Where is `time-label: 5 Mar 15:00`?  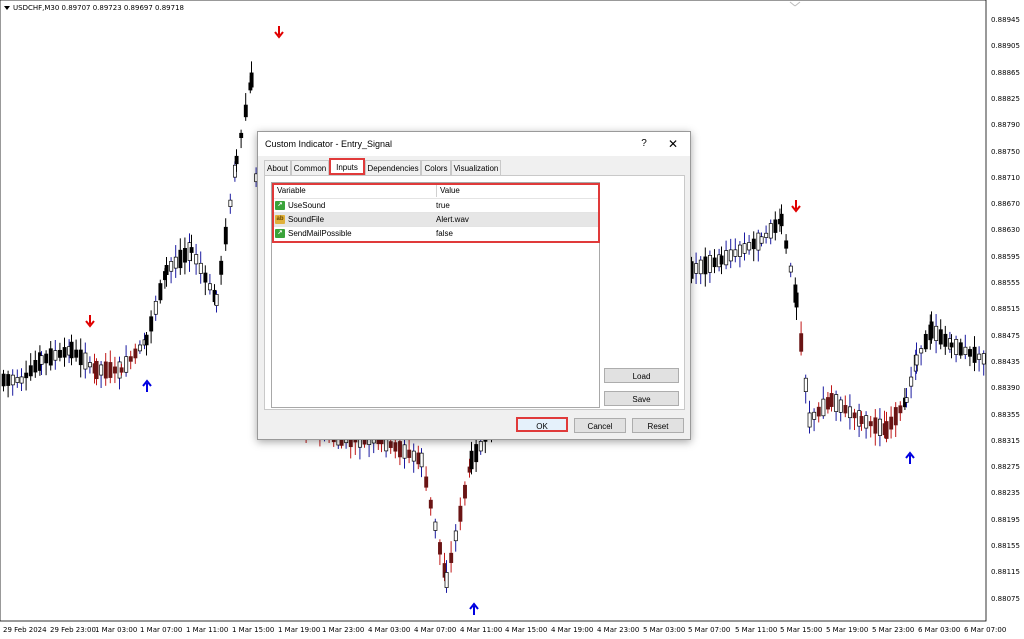
time-label: 5 Mar 15:00 is located at coordinates (801, 630).